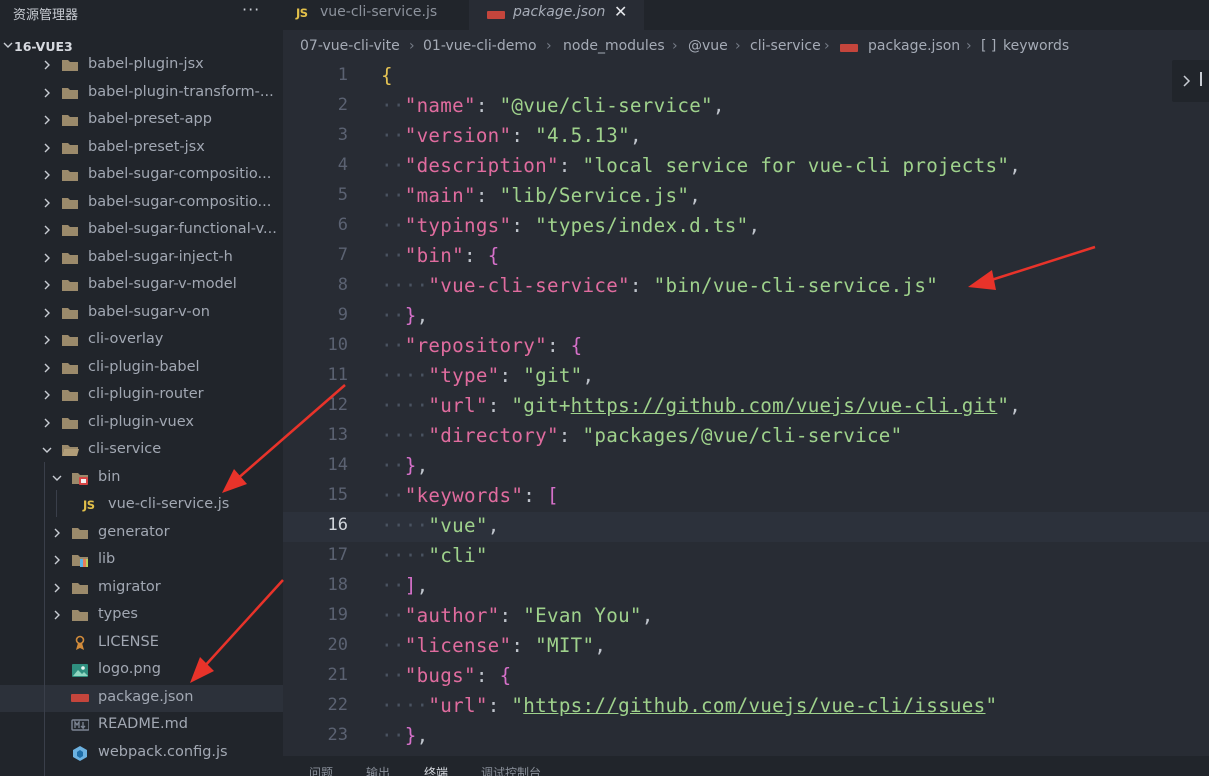 The height and width of the screenshot is (776, 1209). Describe the element at coordinates (141, 423) in the screenshot. I see `tree-item: cli-plugin-vuex` at that location.